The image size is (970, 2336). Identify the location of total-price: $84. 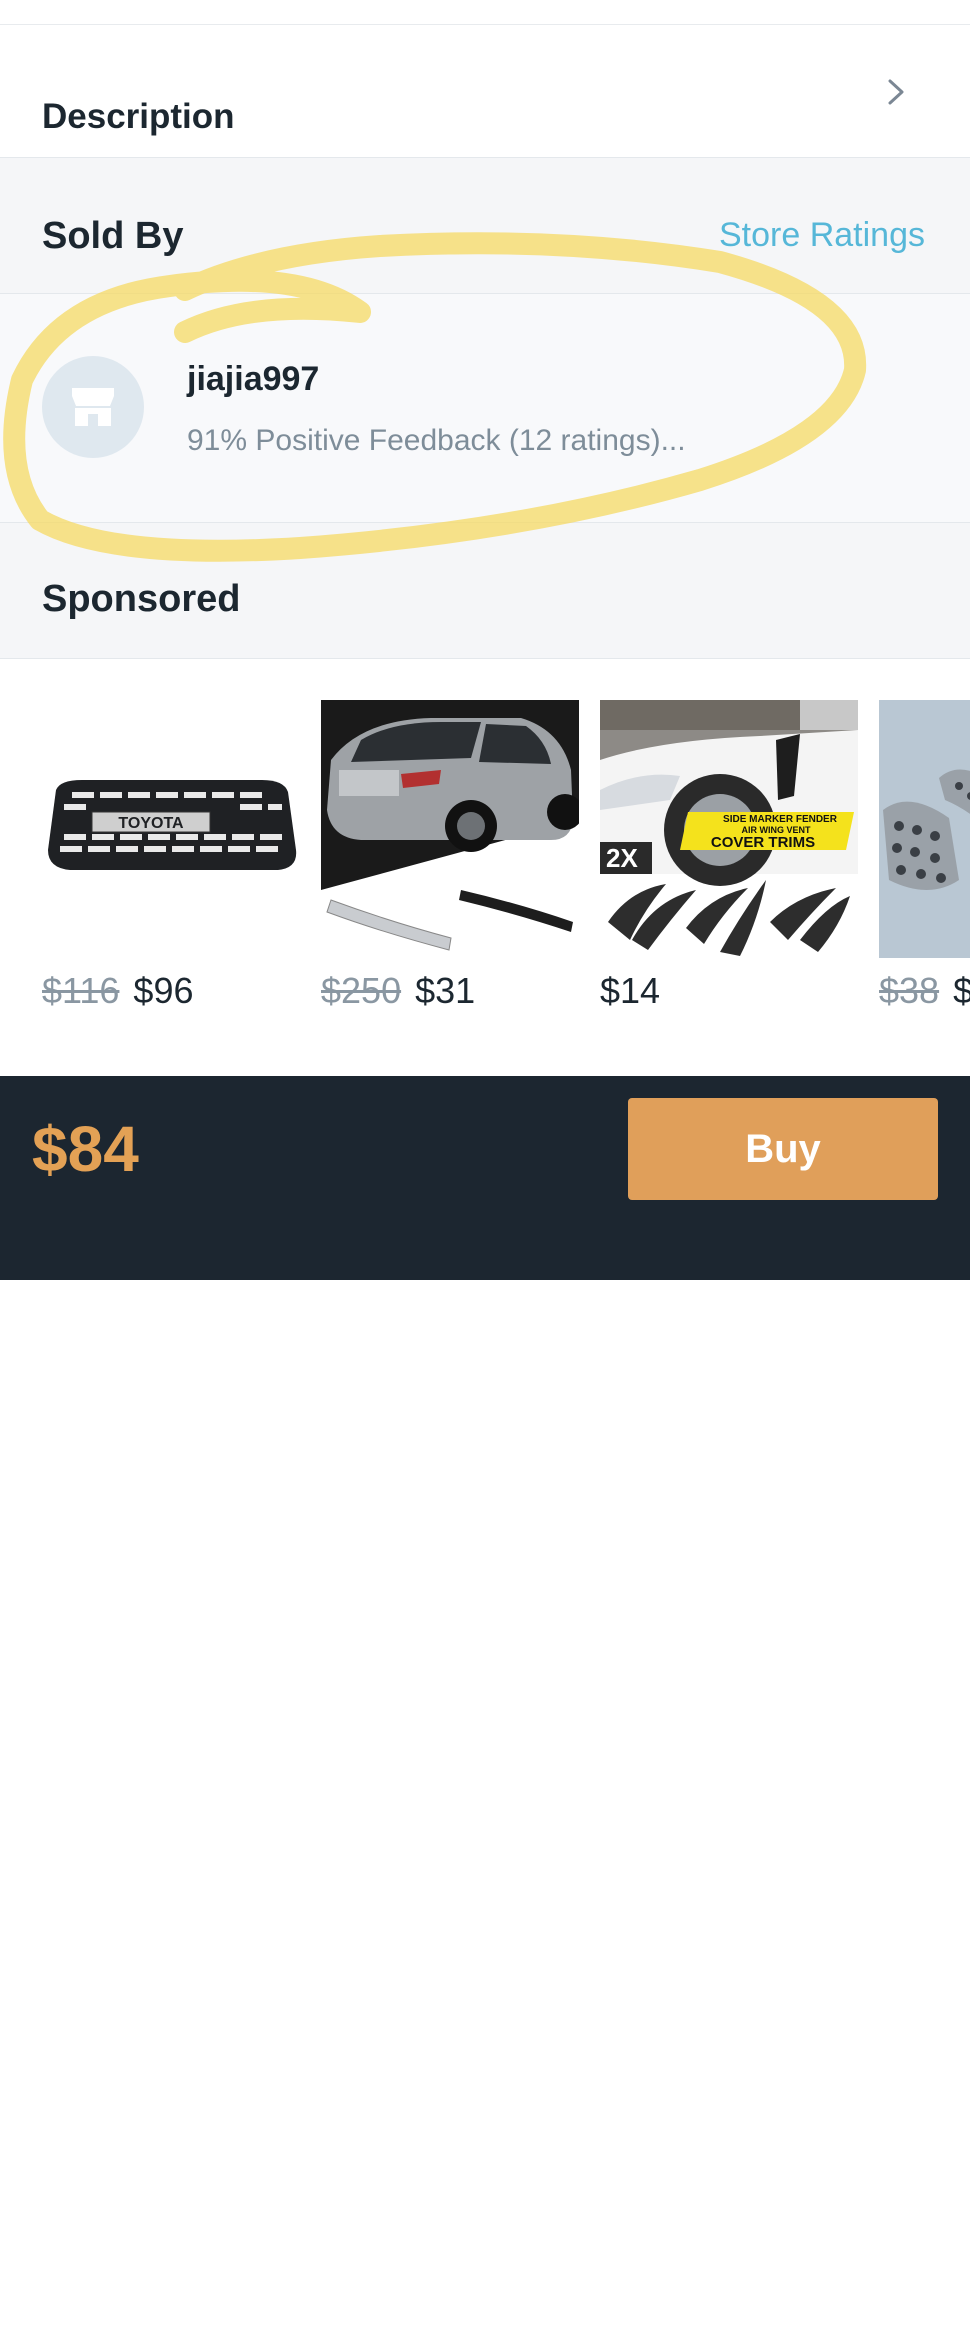
(85, 1149).